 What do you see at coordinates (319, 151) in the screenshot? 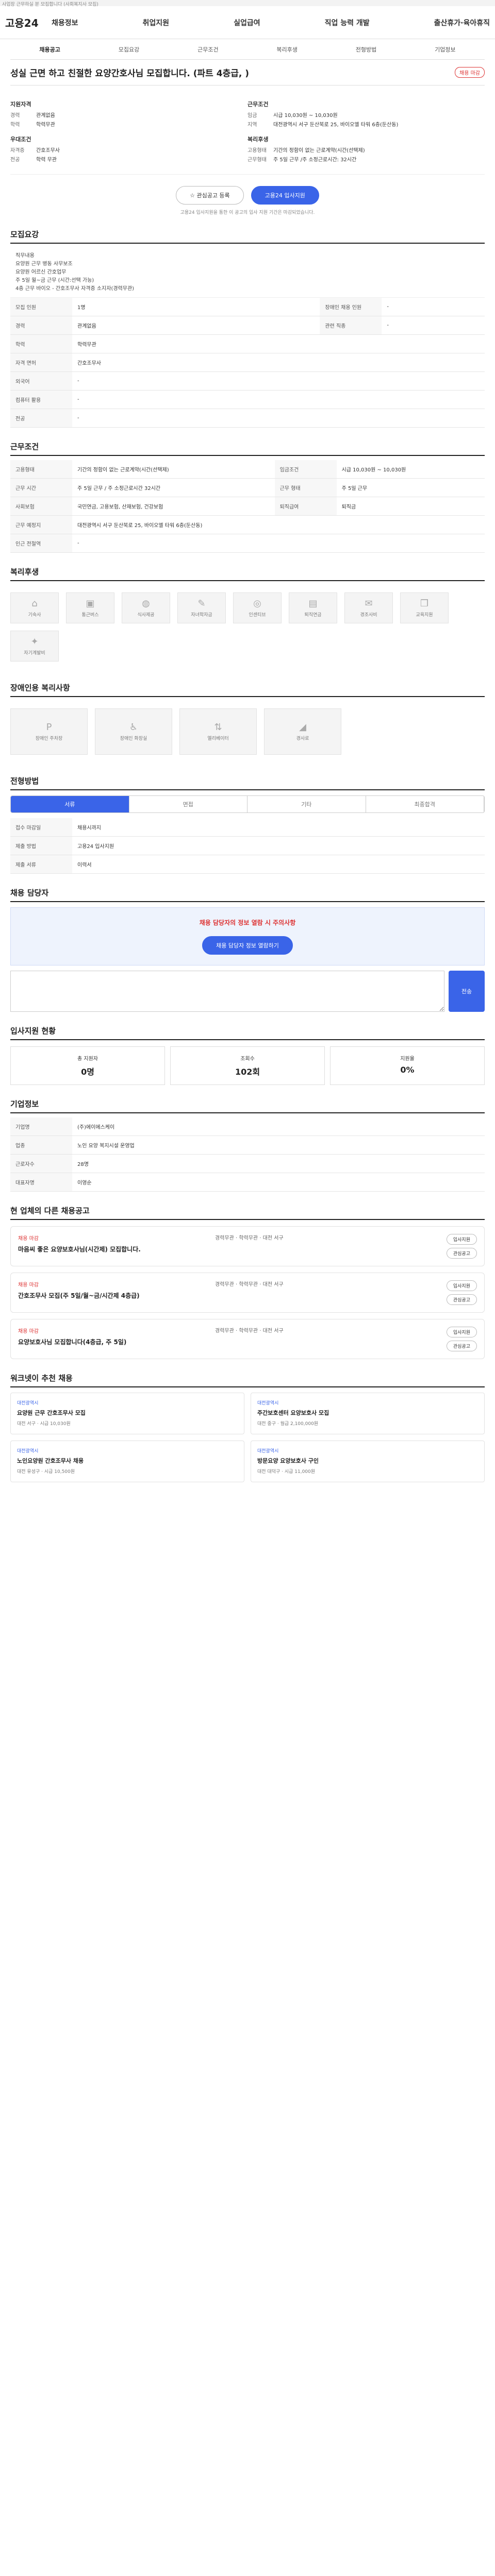
I see `summary-value: 기간의 정함이 없는 근로계약(시간(선택제)` at bounding box center [319, 151].